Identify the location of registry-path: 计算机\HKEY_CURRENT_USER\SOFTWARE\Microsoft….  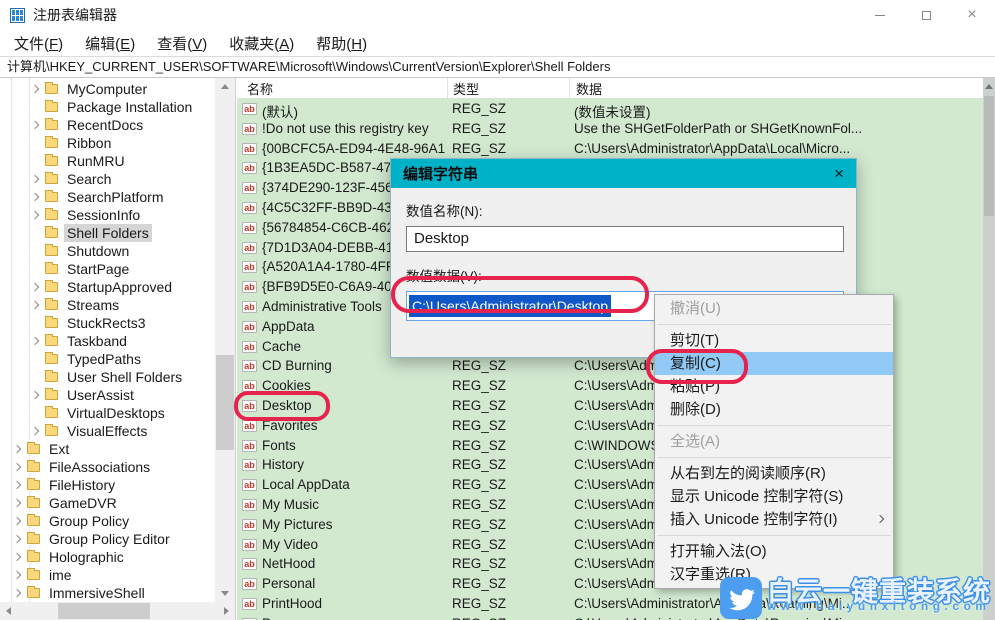
(309, 66).